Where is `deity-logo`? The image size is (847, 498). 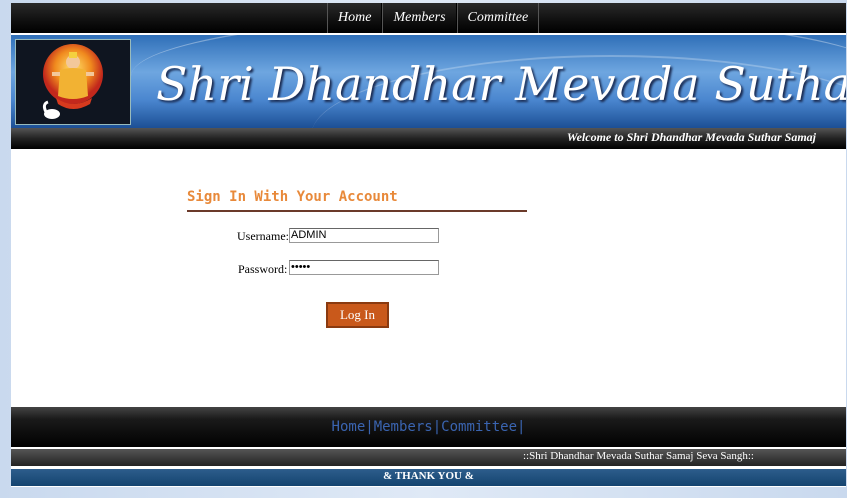
deity-logo is located at coordinates (73, 82).